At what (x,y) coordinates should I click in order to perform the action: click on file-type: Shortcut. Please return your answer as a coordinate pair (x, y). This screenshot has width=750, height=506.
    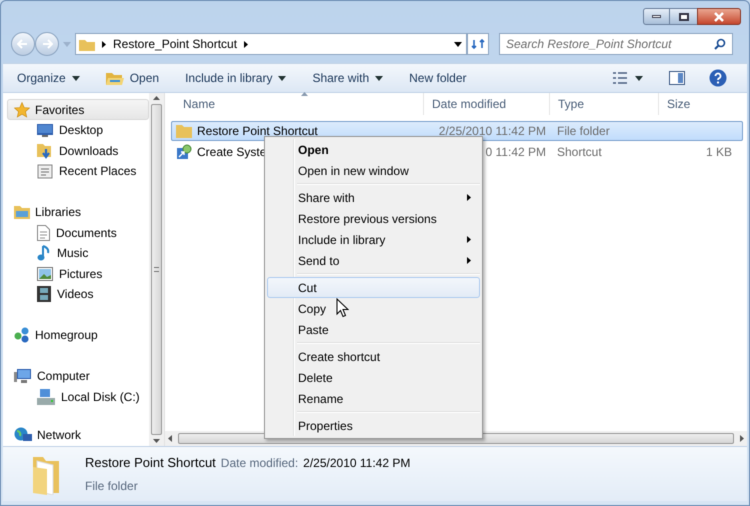
    Looking at the image, I should click on (579, 152).